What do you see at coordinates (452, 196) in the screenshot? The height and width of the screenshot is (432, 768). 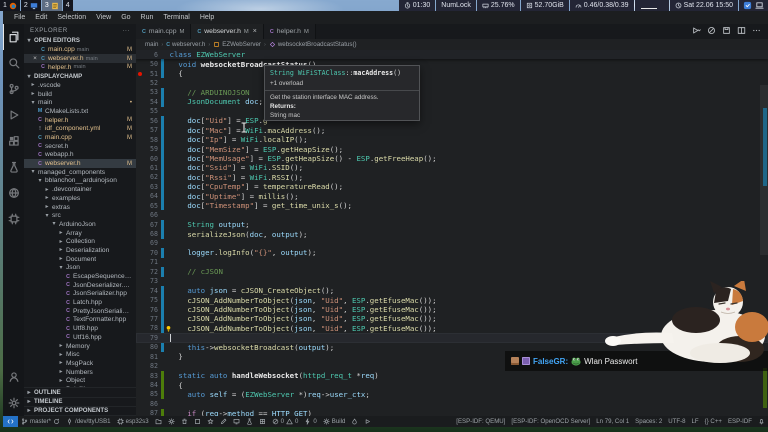 I see `code-line-64: 64 doc["Uptime"] = millis();` at bounding box center [452, 196].